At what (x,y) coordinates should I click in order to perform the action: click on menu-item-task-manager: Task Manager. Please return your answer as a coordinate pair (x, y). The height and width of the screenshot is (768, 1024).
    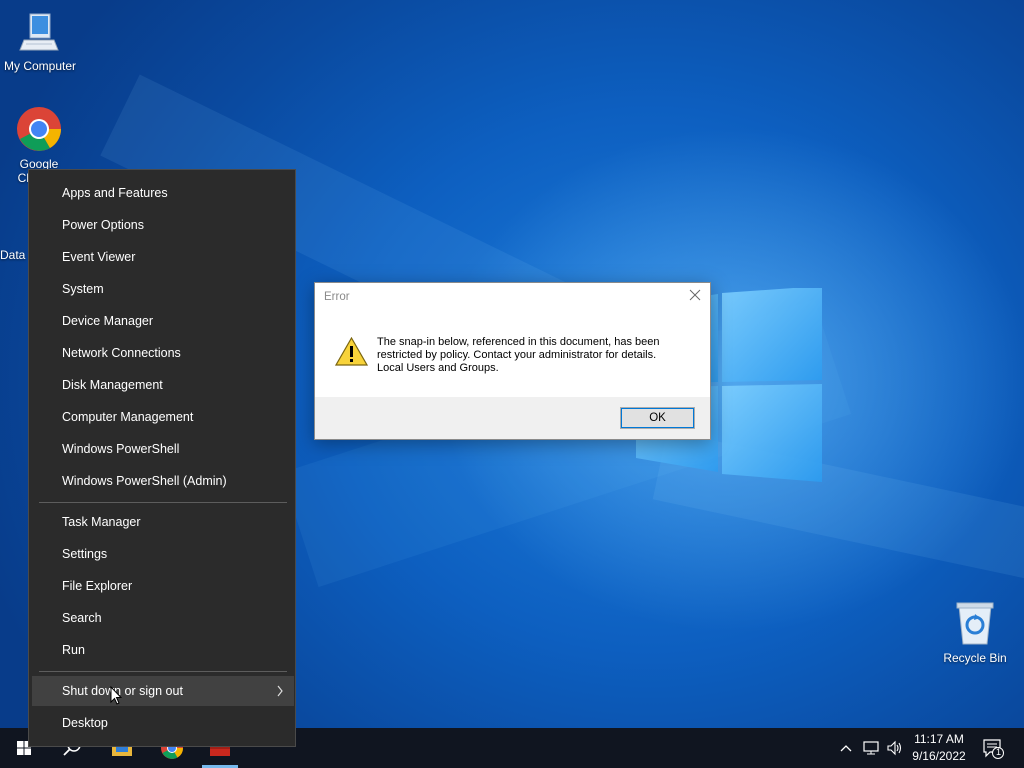
    Looking at the image, I should click on (162, 522).